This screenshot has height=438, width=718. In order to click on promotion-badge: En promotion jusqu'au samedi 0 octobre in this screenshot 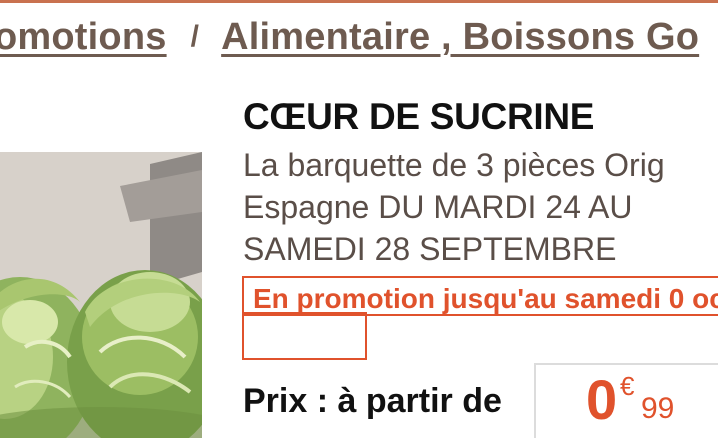, I will do `click(485, 298)`.